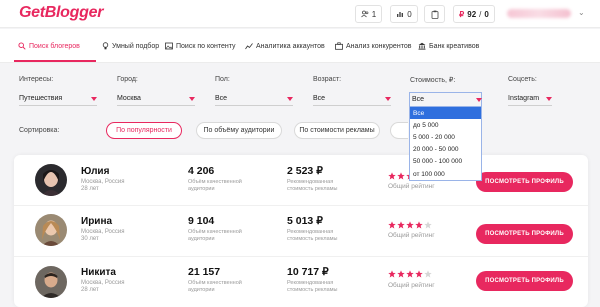  I want to click on sort-by-audience: По объёму аудитории, so click(239, 130).